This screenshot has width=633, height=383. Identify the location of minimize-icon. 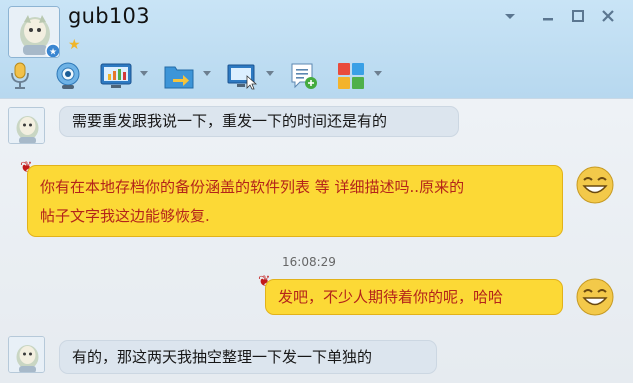
(548, 16).